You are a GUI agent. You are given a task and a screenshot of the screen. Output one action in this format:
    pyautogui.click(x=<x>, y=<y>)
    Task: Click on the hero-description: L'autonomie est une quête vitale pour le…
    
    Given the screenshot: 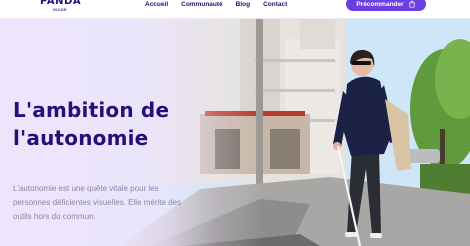 What is the action you would take?
    pyautogui.click(x=97, y=202)
    